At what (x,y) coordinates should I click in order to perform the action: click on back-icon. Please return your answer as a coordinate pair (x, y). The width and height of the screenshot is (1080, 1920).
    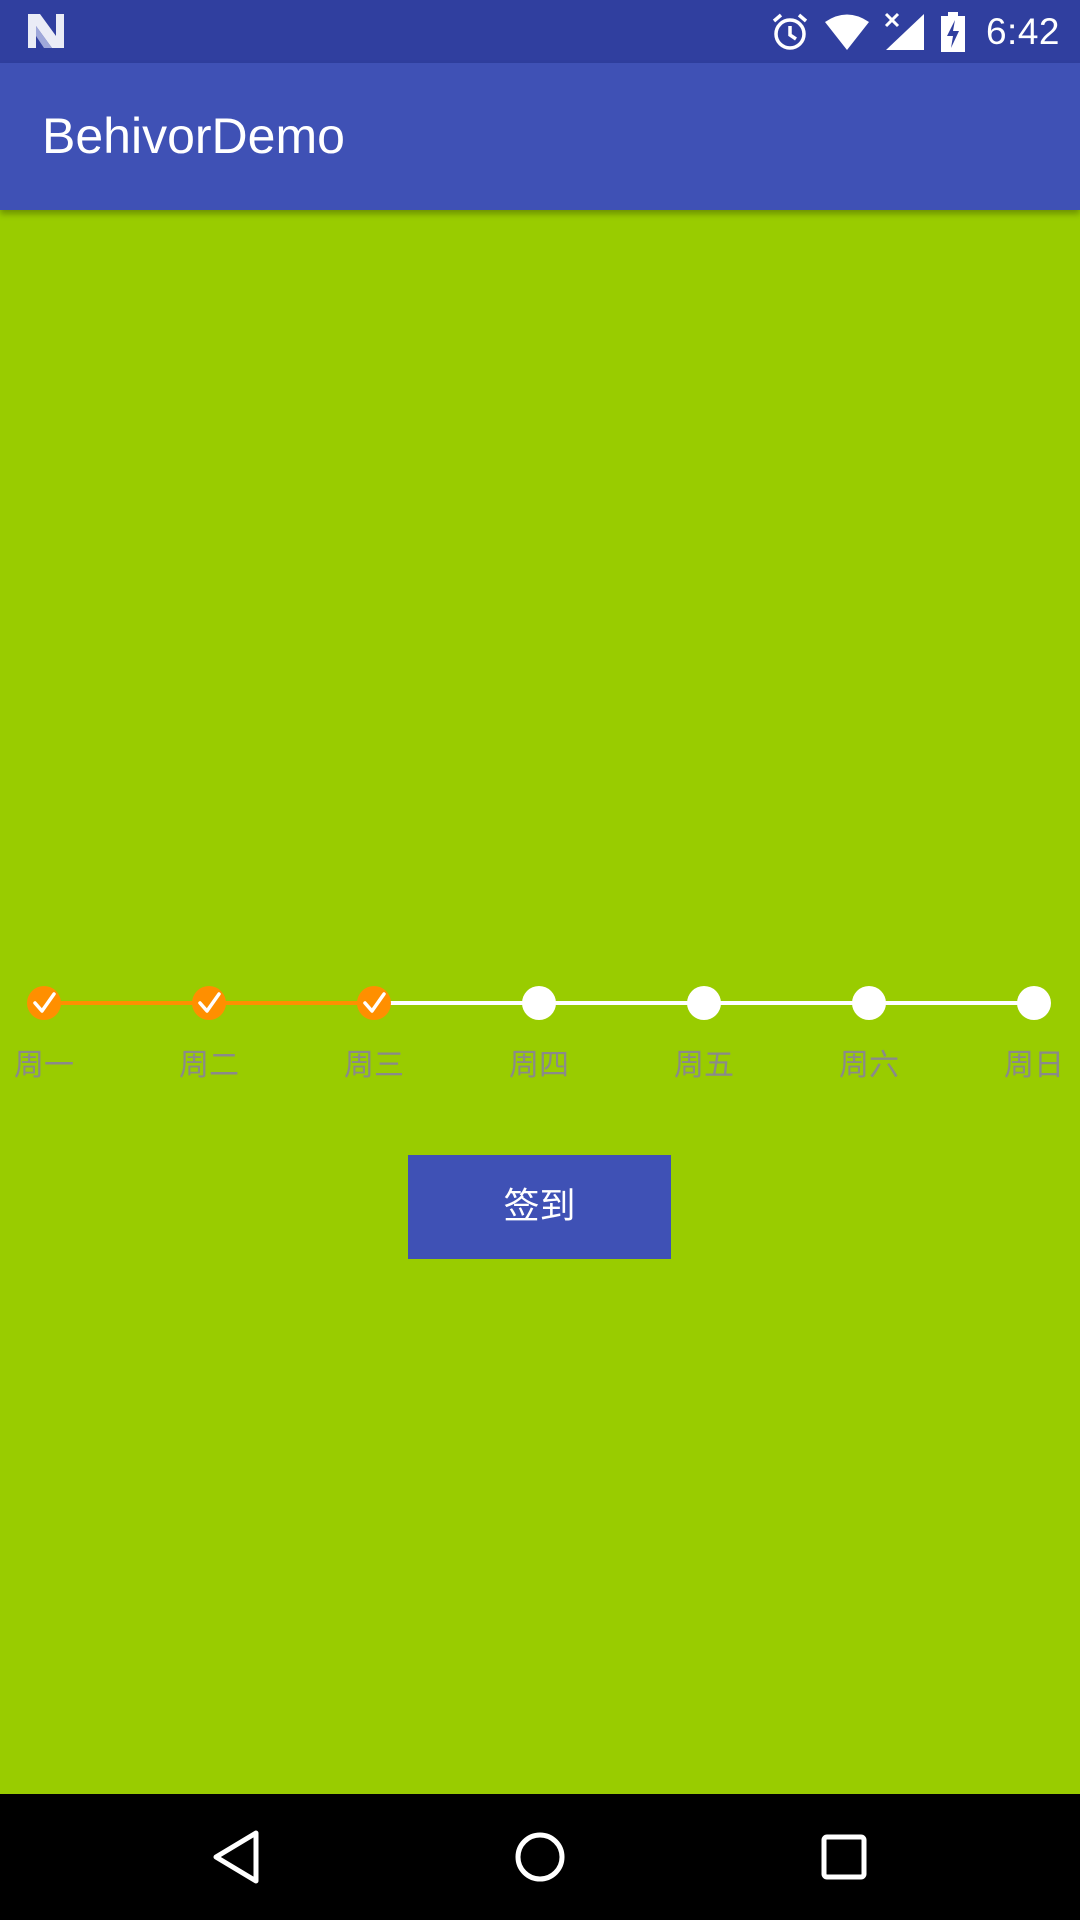
    Looking at the image, I should click on (236, 1857).